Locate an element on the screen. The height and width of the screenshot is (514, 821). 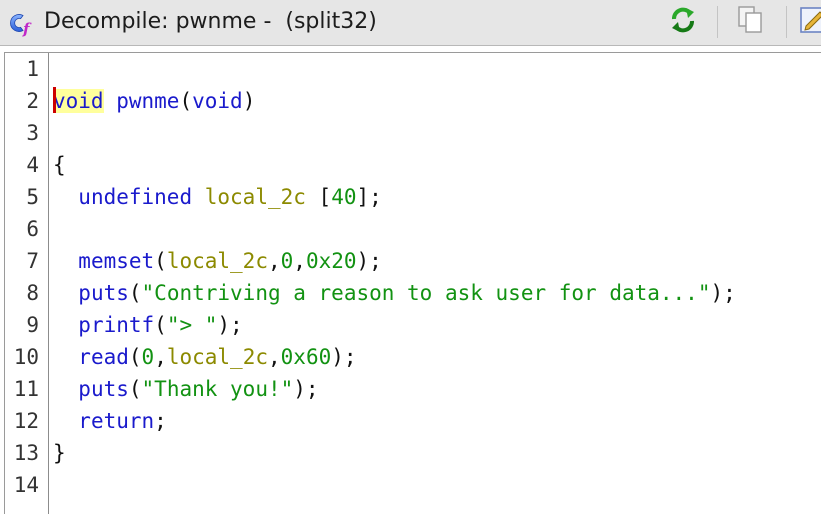
code-line: read(0,local_2c,0x60); is located at coordinates (205, 357).